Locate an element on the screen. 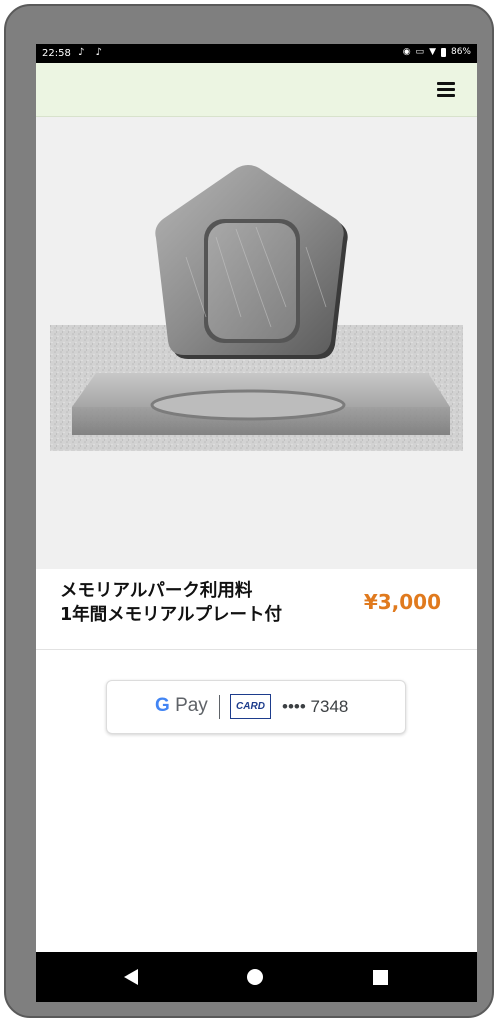  google-pay-button: G Pay CARD •••• 7348 is located at coordinates (256, 707).